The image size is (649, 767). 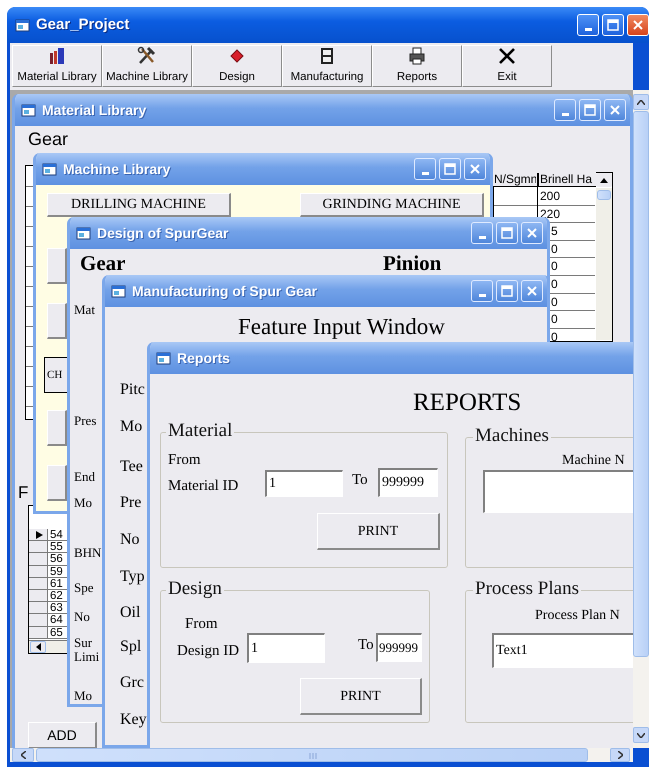 I want to click on table-cell: 62, so click(x=56, y=596).